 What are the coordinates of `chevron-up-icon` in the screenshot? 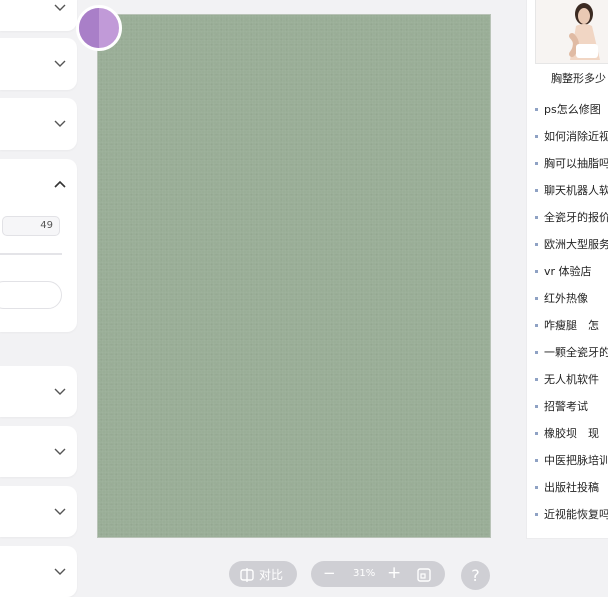 It's located at (60, 184).